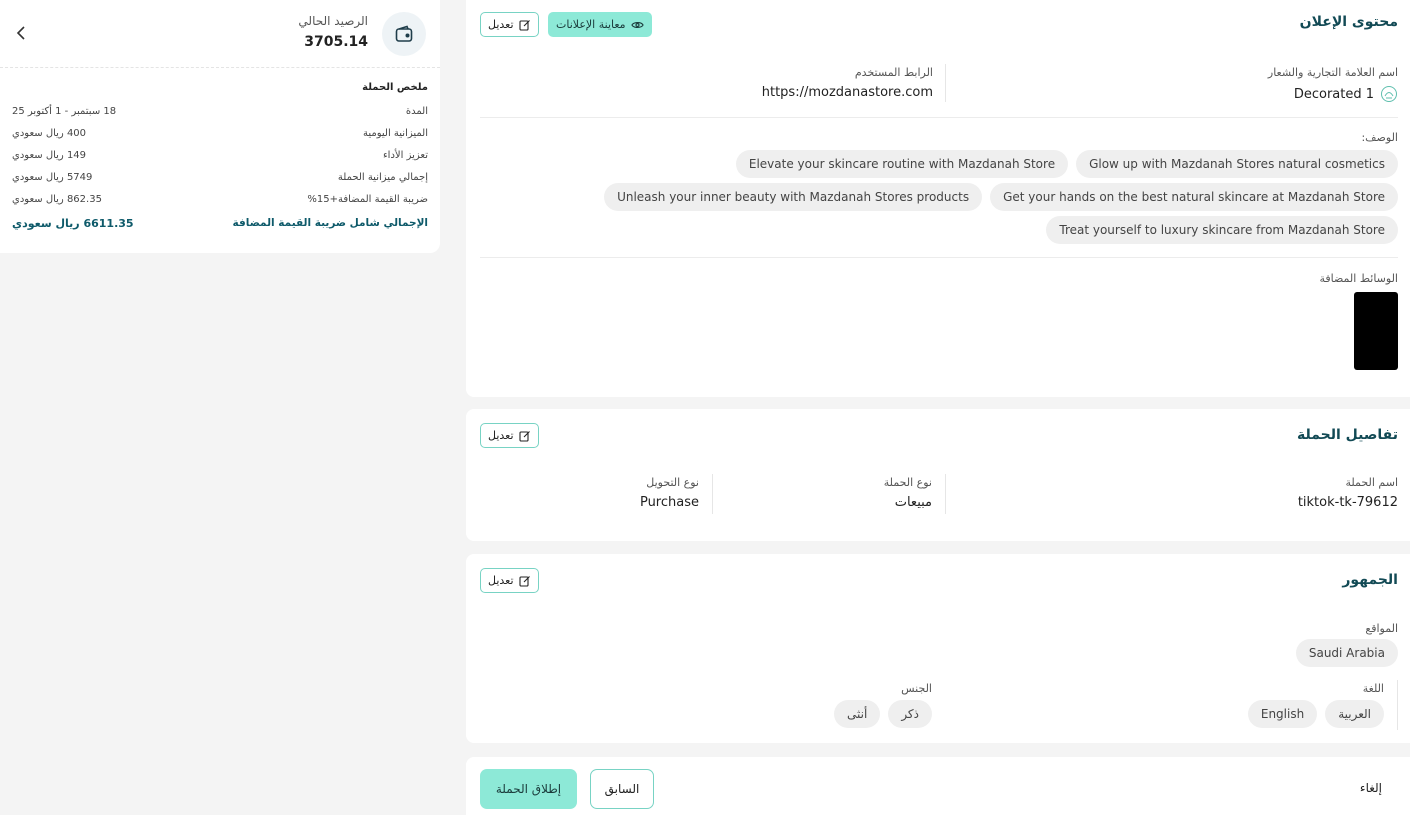 The width and height of the screenshot is (1410, 815). What do you see at coordinates (1373, 688) in the screenshot?
I see `language-label: اللغة` at bounding box center [1373, 688].